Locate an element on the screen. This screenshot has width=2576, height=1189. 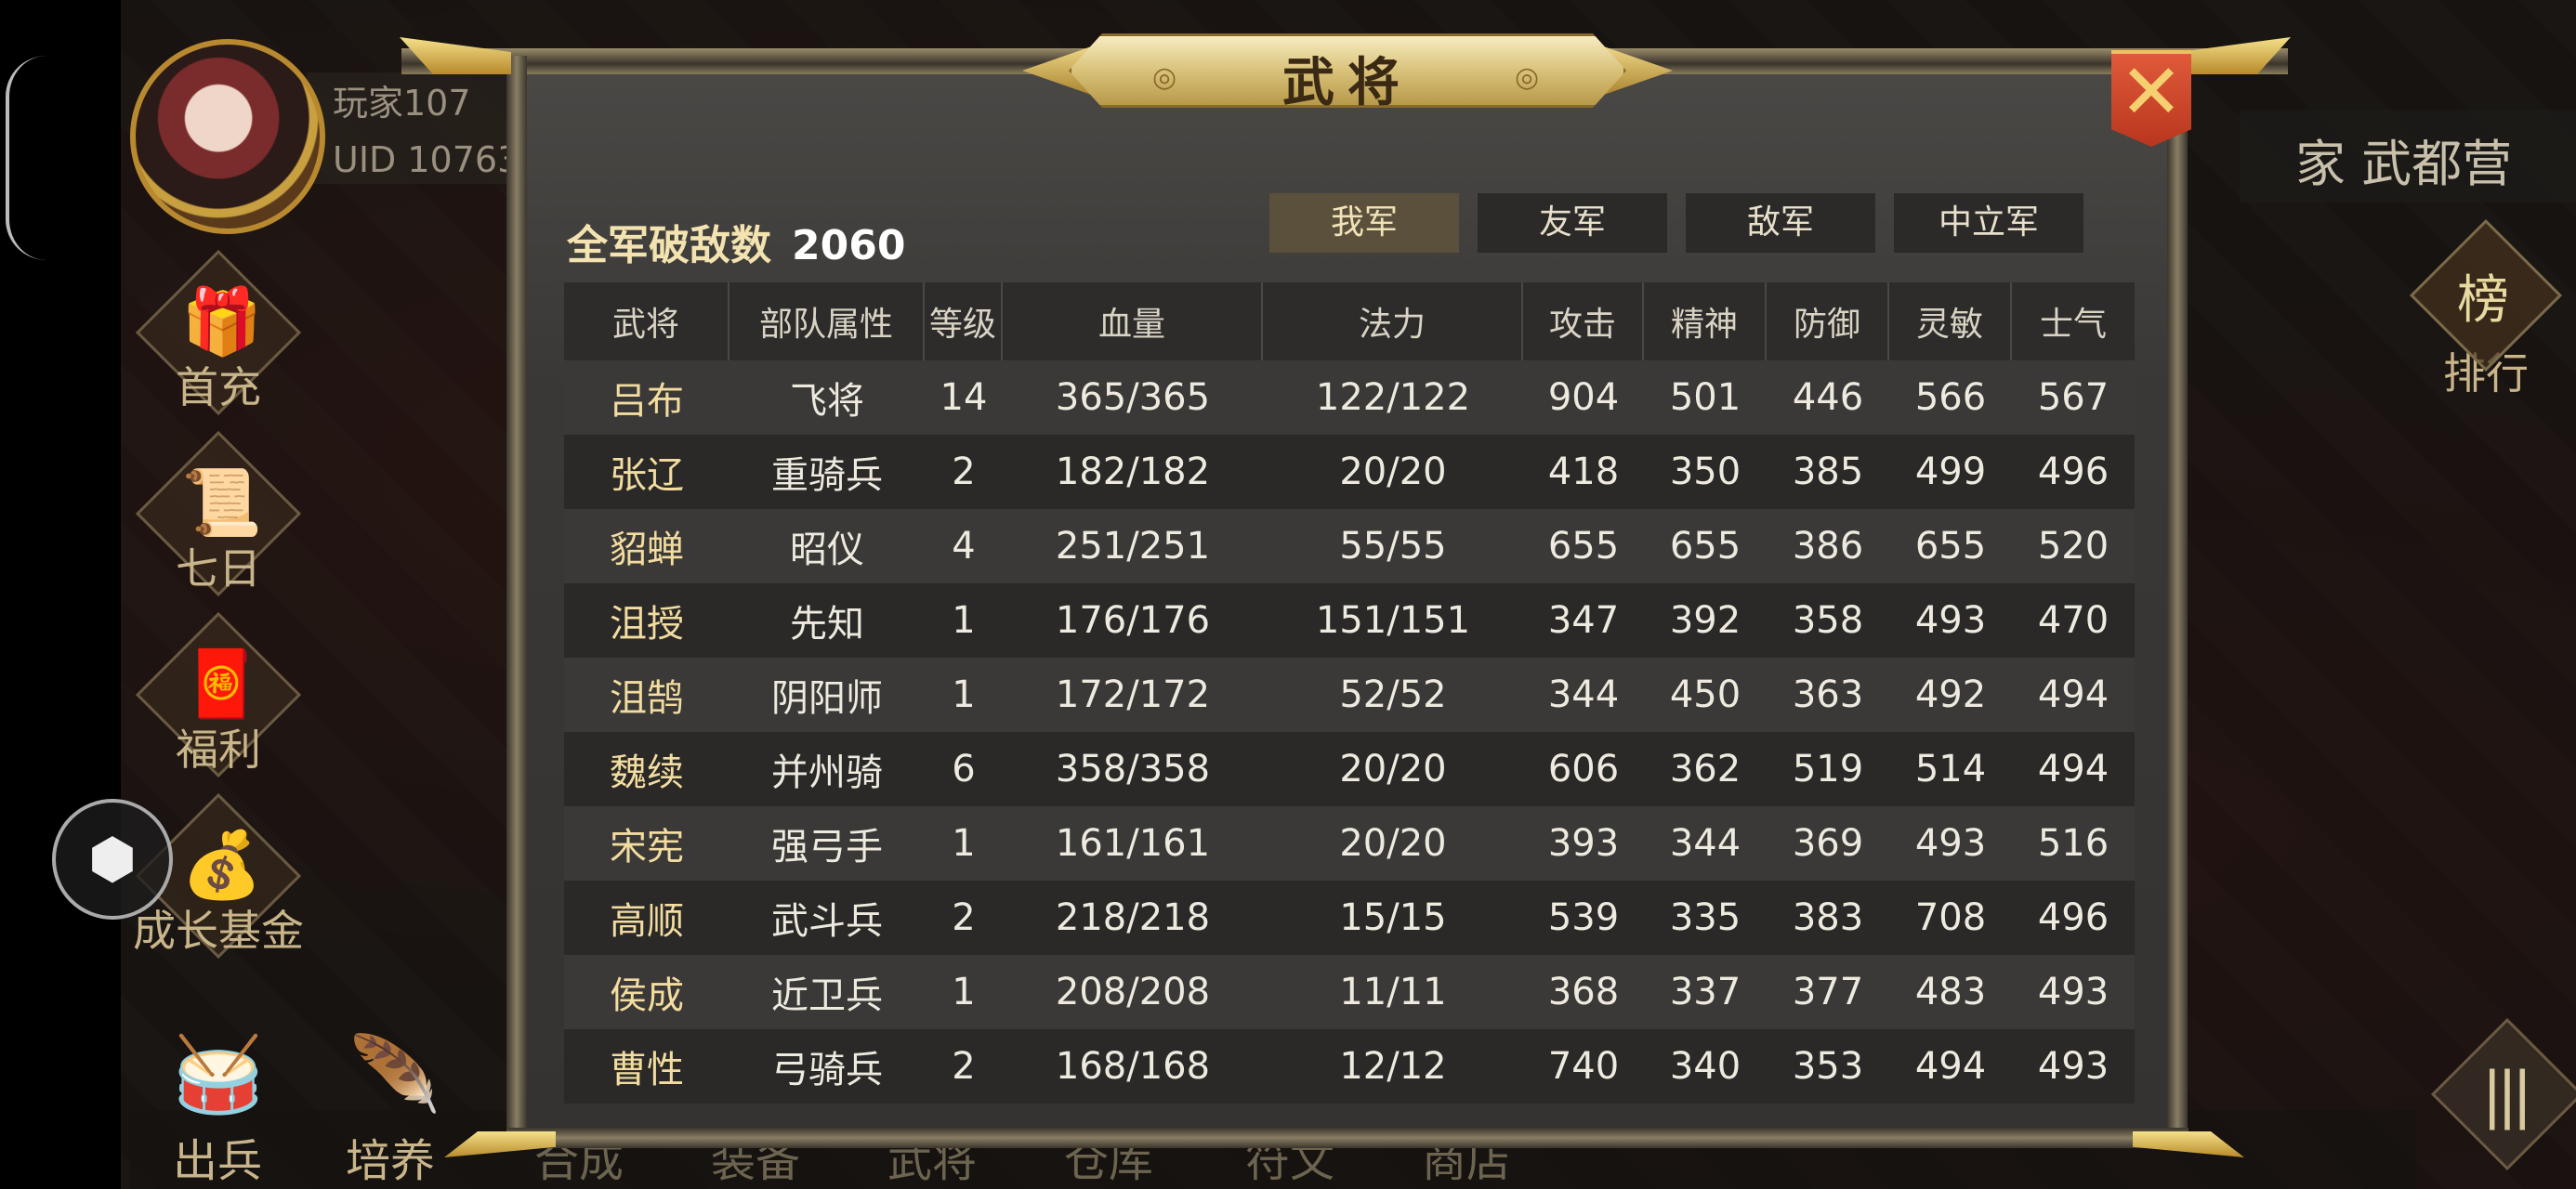
table-cell: 并州骑 is located at coordinates (827, 772).